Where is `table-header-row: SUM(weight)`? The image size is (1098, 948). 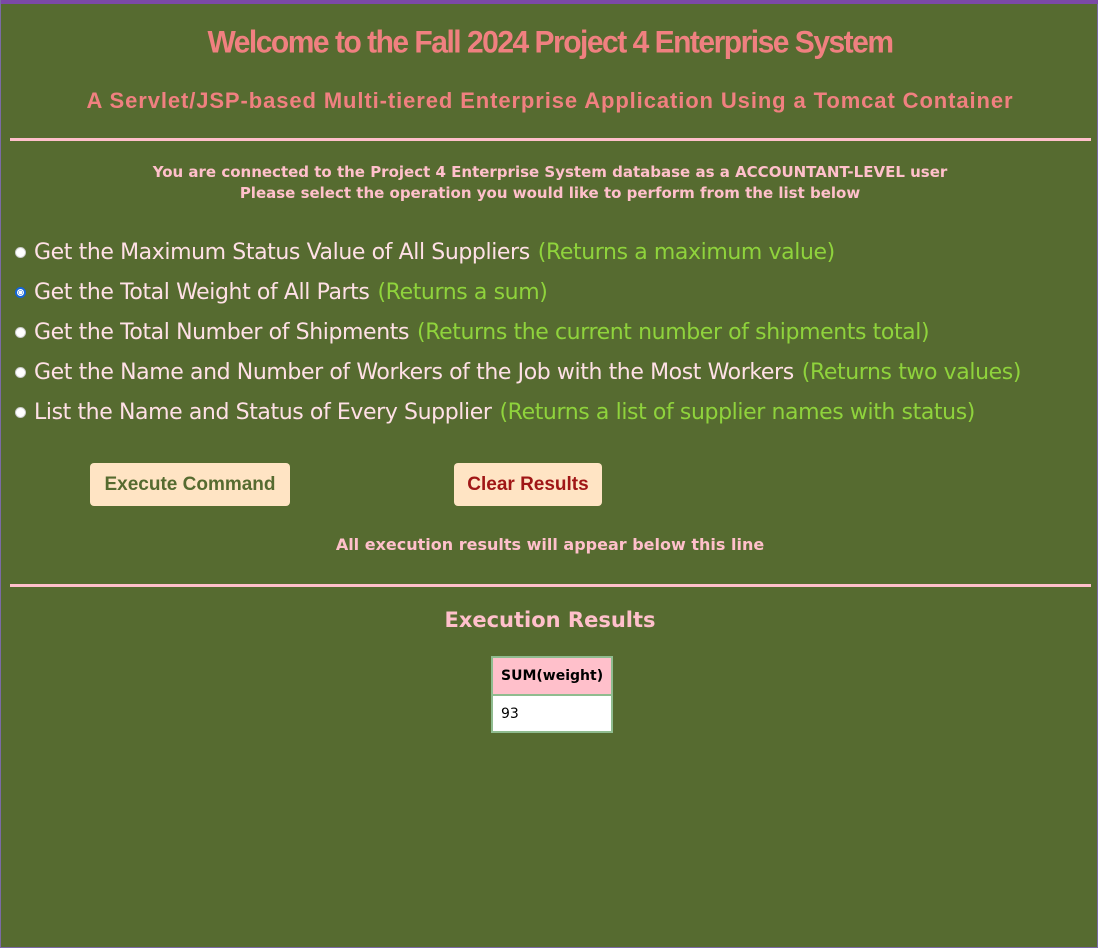
table-header-row: SUM(weight) is located at coordinates (552, 676).